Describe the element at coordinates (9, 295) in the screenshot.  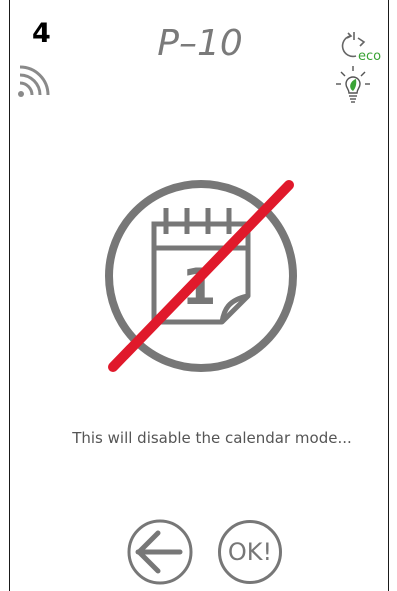
I see `screen-left-edge` at that location.